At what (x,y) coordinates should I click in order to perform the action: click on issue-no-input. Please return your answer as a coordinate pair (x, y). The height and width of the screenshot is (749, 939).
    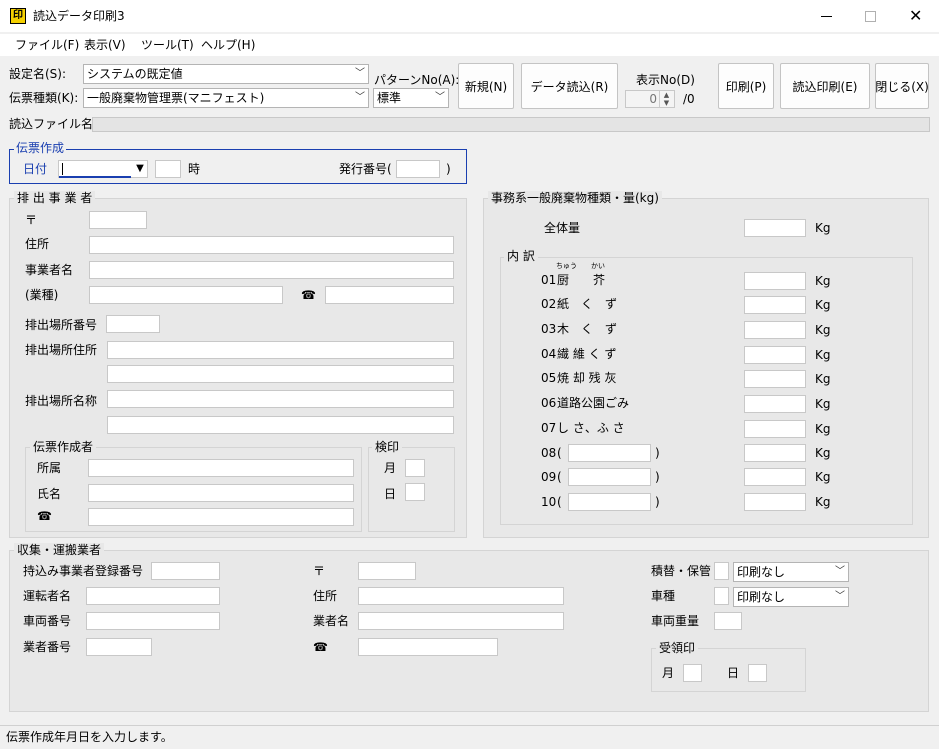
    Looking at the image, I should click on (418, 169).